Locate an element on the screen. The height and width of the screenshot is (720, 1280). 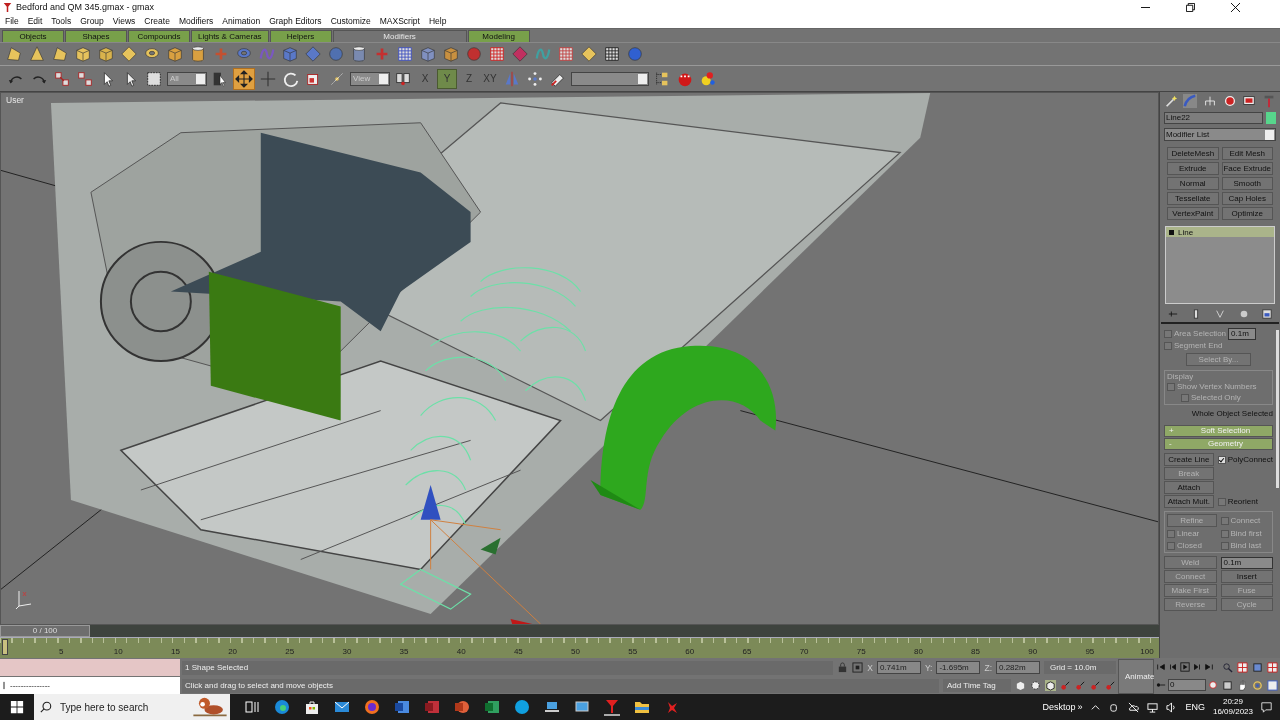
presentation-app-icon is located at coordinates (462, 707).